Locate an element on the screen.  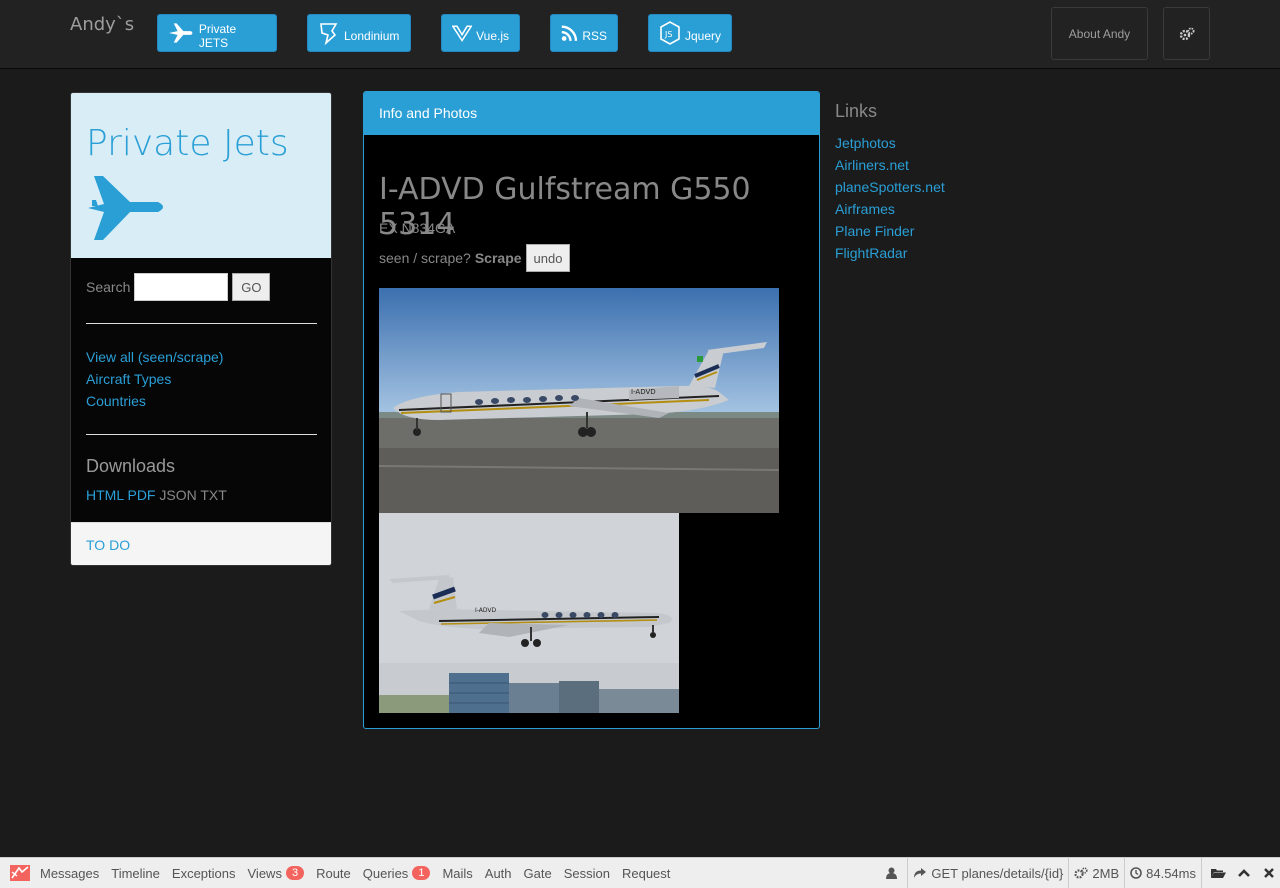
tab-label: Auth is located at coordinates (498, 873).